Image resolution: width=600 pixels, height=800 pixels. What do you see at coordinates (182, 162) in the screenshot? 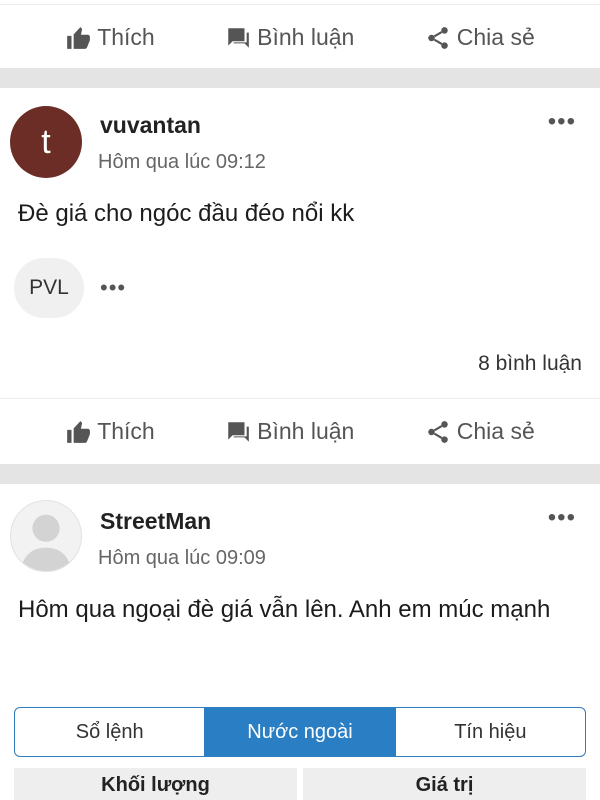
I see `timestamp: Hôm qua lúc 09:12` at bounding box center [182, 162].